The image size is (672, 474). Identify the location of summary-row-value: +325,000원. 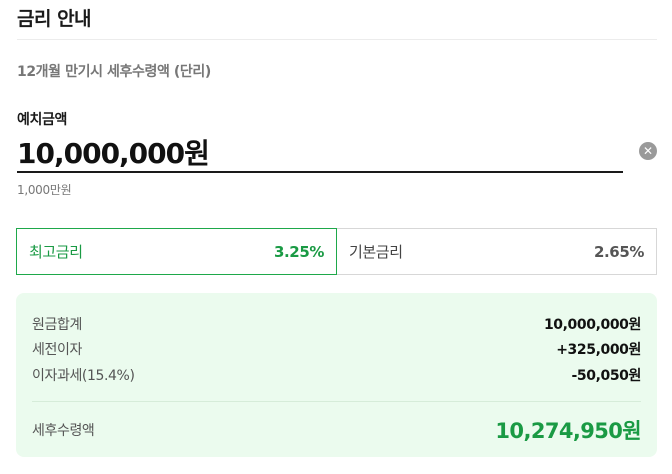
(598, 350).